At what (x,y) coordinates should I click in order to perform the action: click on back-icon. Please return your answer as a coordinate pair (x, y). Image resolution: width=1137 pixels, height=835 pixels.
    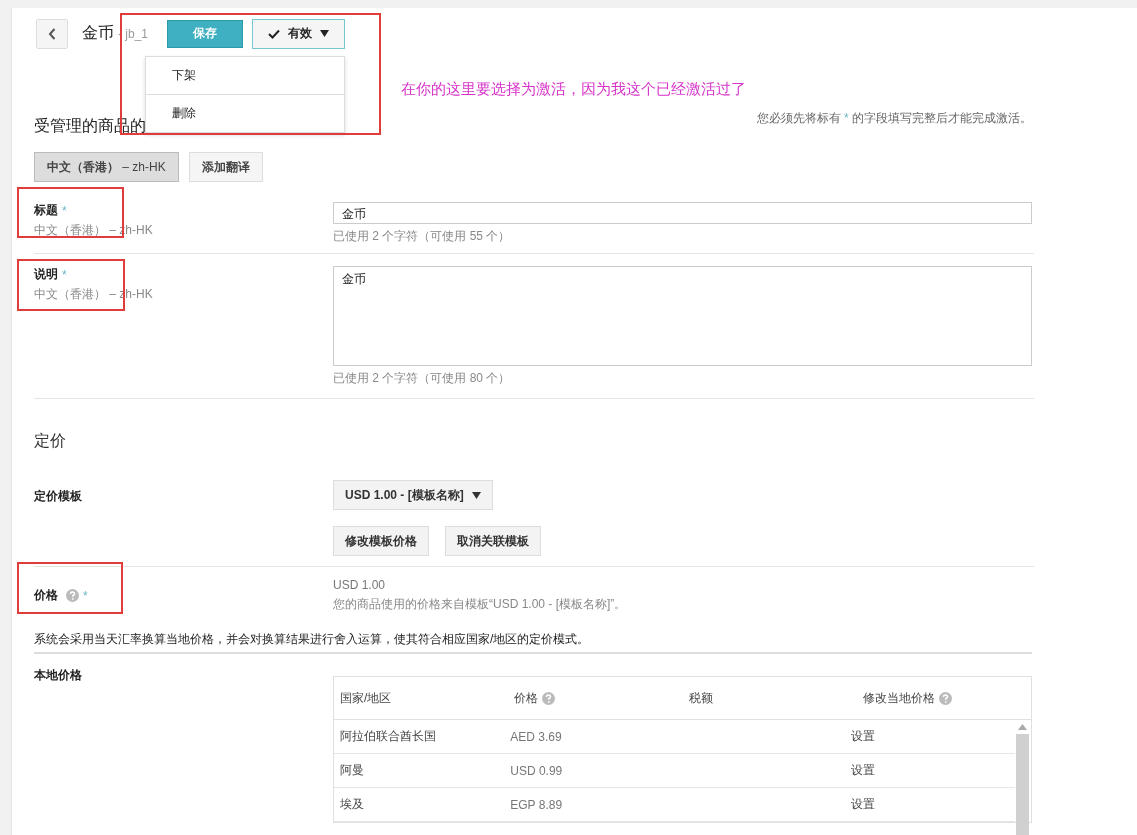
    Looking at the image, I should click on (52, 33).